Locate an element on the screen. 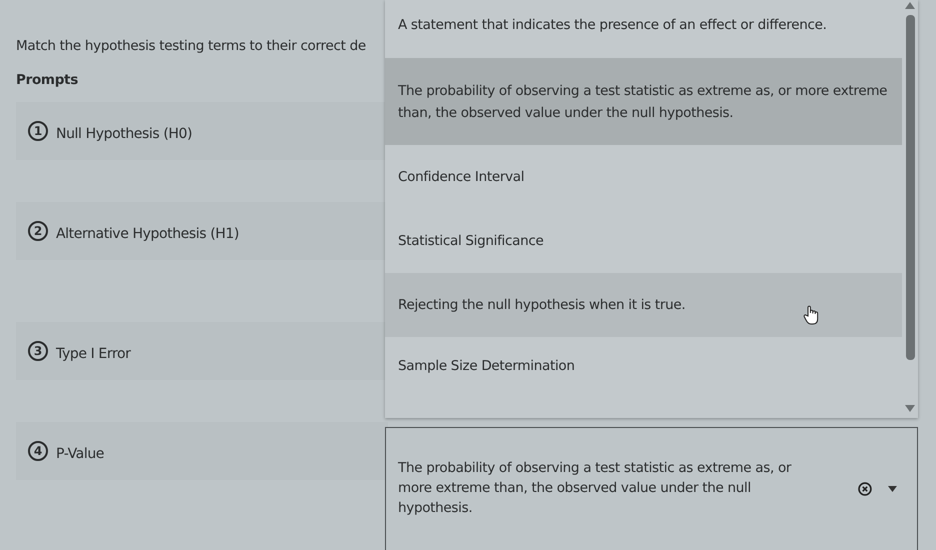 The image size is (936, 550). caret-icon is located at coordinates (892, 489).